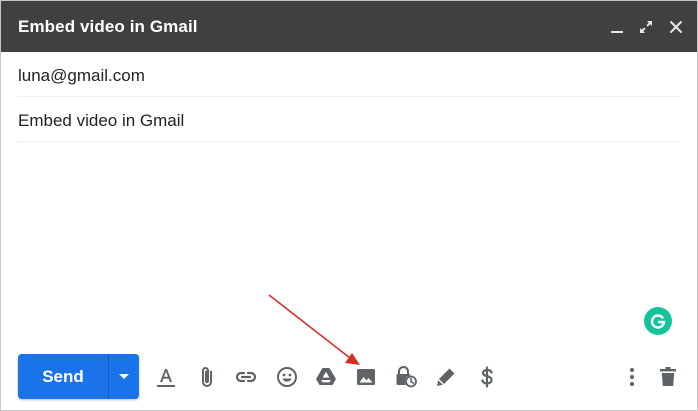 This screenshot has height=411, width=698. What do you see at coordinates (406, 377) in the screenshot?
I see `confidential-mode-icon` at bounding box center [406, 377].